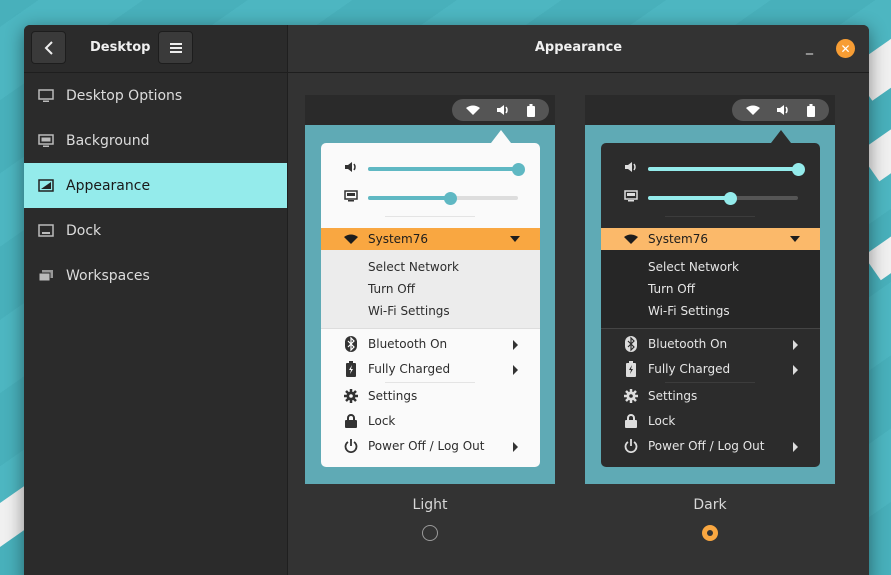 The width and height of the screenshot is (891, 575). Describe the element at coordinates (430, 533) in the screenshot. I see `light-radio` at that location.